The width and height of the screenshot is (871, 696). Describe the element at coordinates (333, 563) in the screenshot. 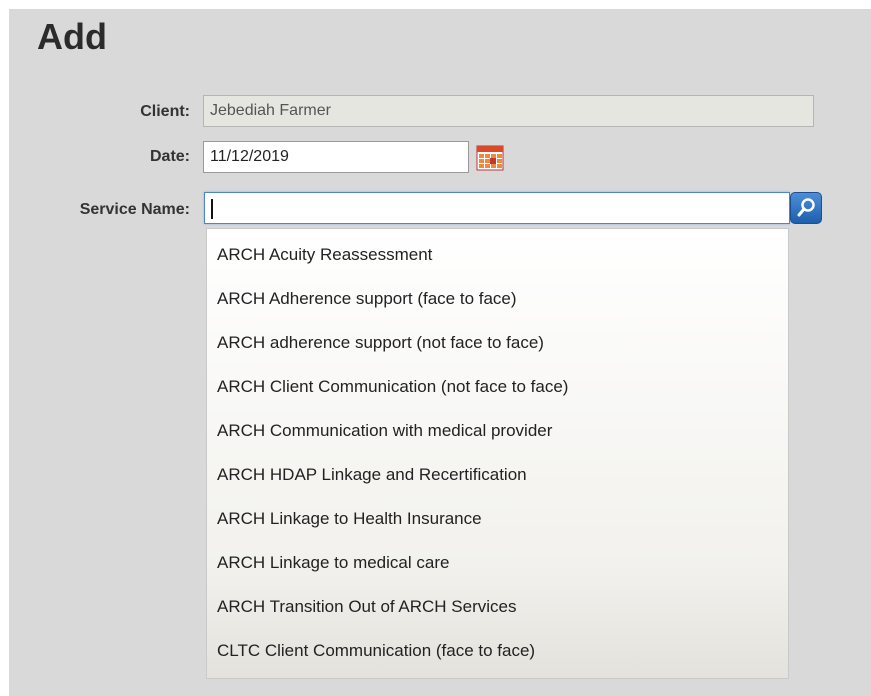

I see `list-item: ARCH Linkage to medical care` at that location.